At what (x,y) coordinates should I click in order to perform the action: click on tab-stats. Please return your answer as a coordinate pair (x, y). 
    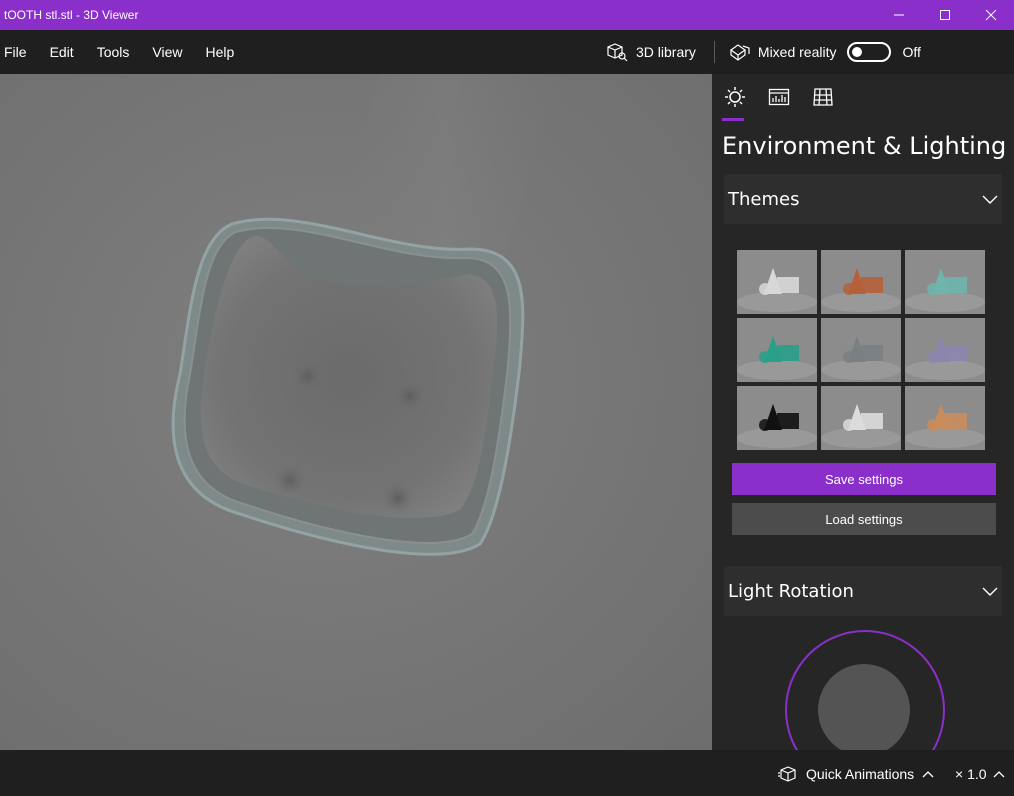
    Looking at the image, I should click on (788, 103).